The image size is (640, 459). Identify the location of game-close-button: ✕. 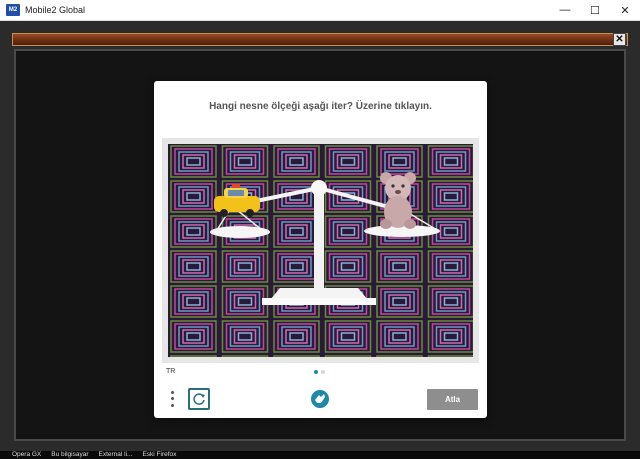
(619, 39).